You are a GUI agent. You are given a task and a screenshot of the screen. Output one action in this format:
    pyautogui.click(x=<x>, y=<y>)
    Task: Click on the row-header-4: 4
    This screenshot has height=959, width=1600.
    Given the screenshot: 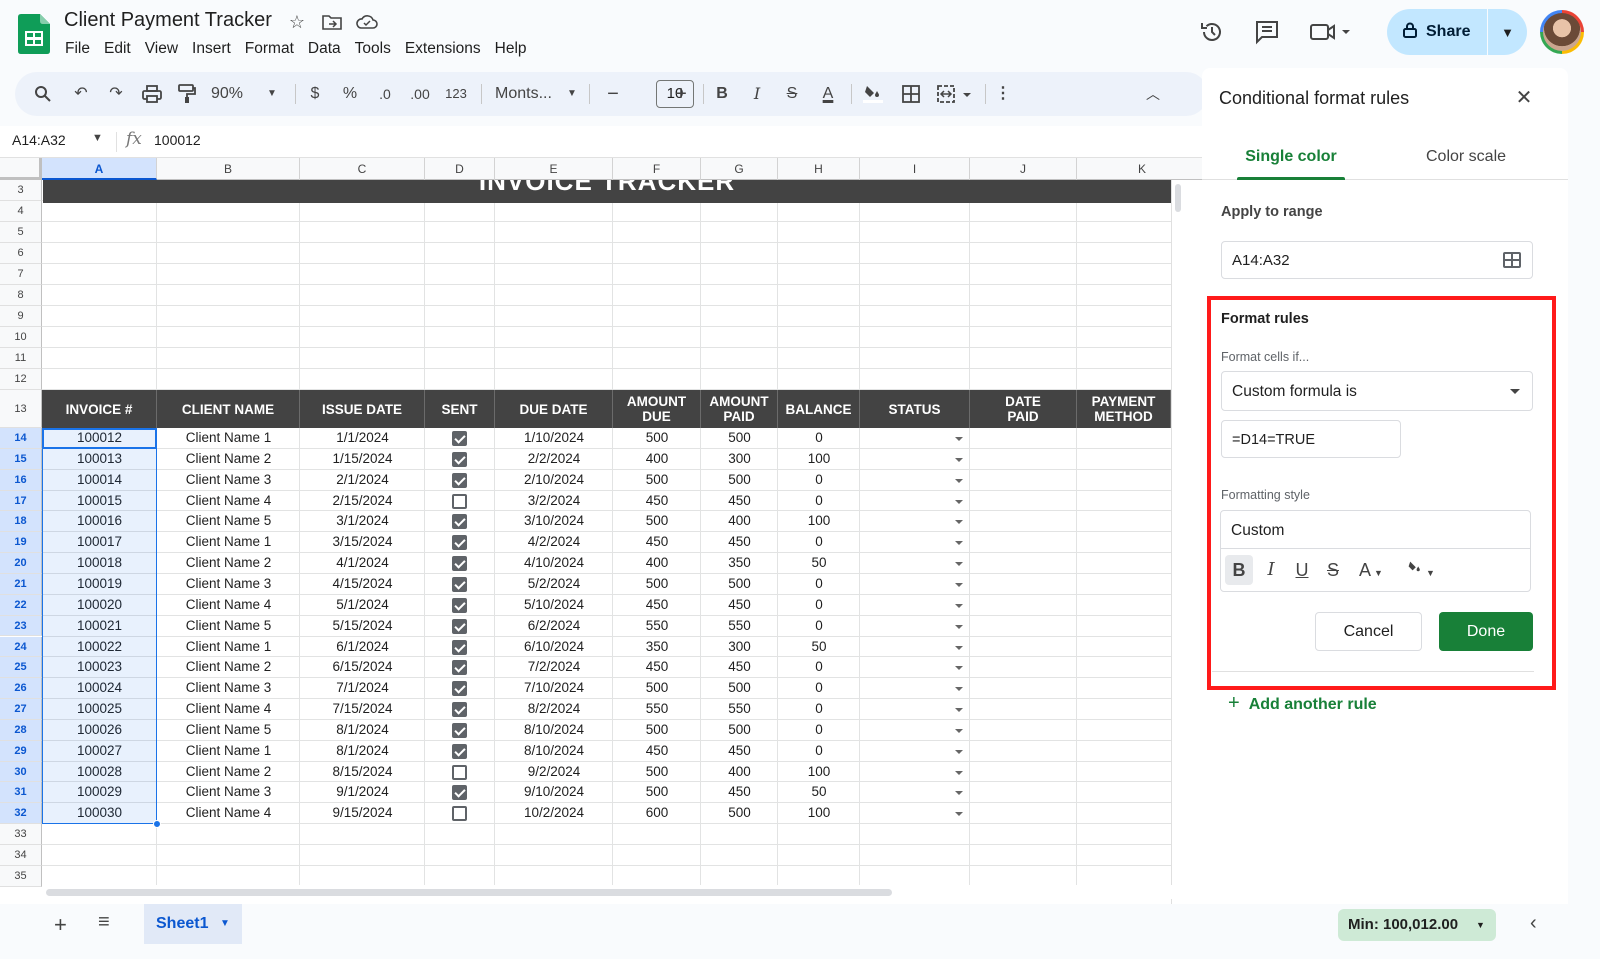 What is the action you would take?
    pyautogui.click(x=21, y=211)
    